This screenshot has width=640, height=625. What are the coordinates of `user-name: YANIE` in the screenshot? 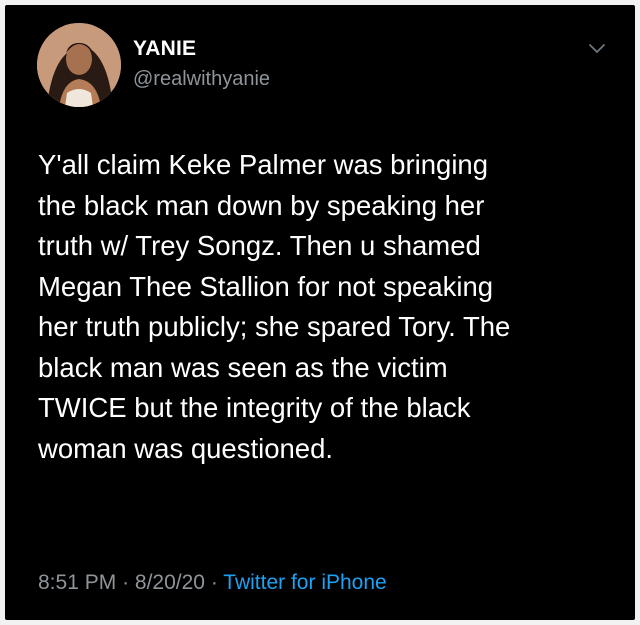 It's located at (164, 49).